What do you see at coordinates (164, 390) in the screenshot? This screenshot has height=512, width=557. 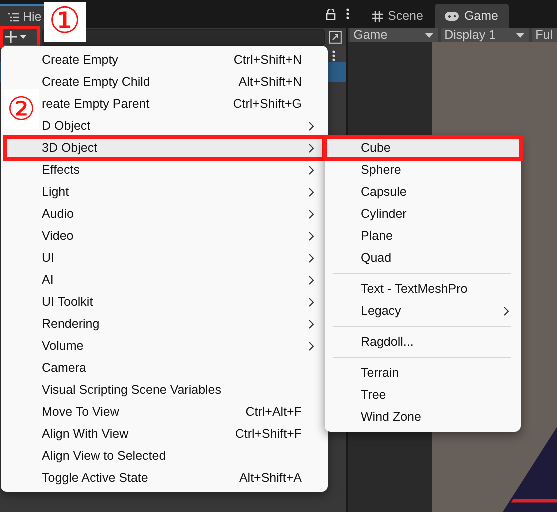 I see `menu-item: Visual Scripting Scene Variables` at bounding box center [164, 390].